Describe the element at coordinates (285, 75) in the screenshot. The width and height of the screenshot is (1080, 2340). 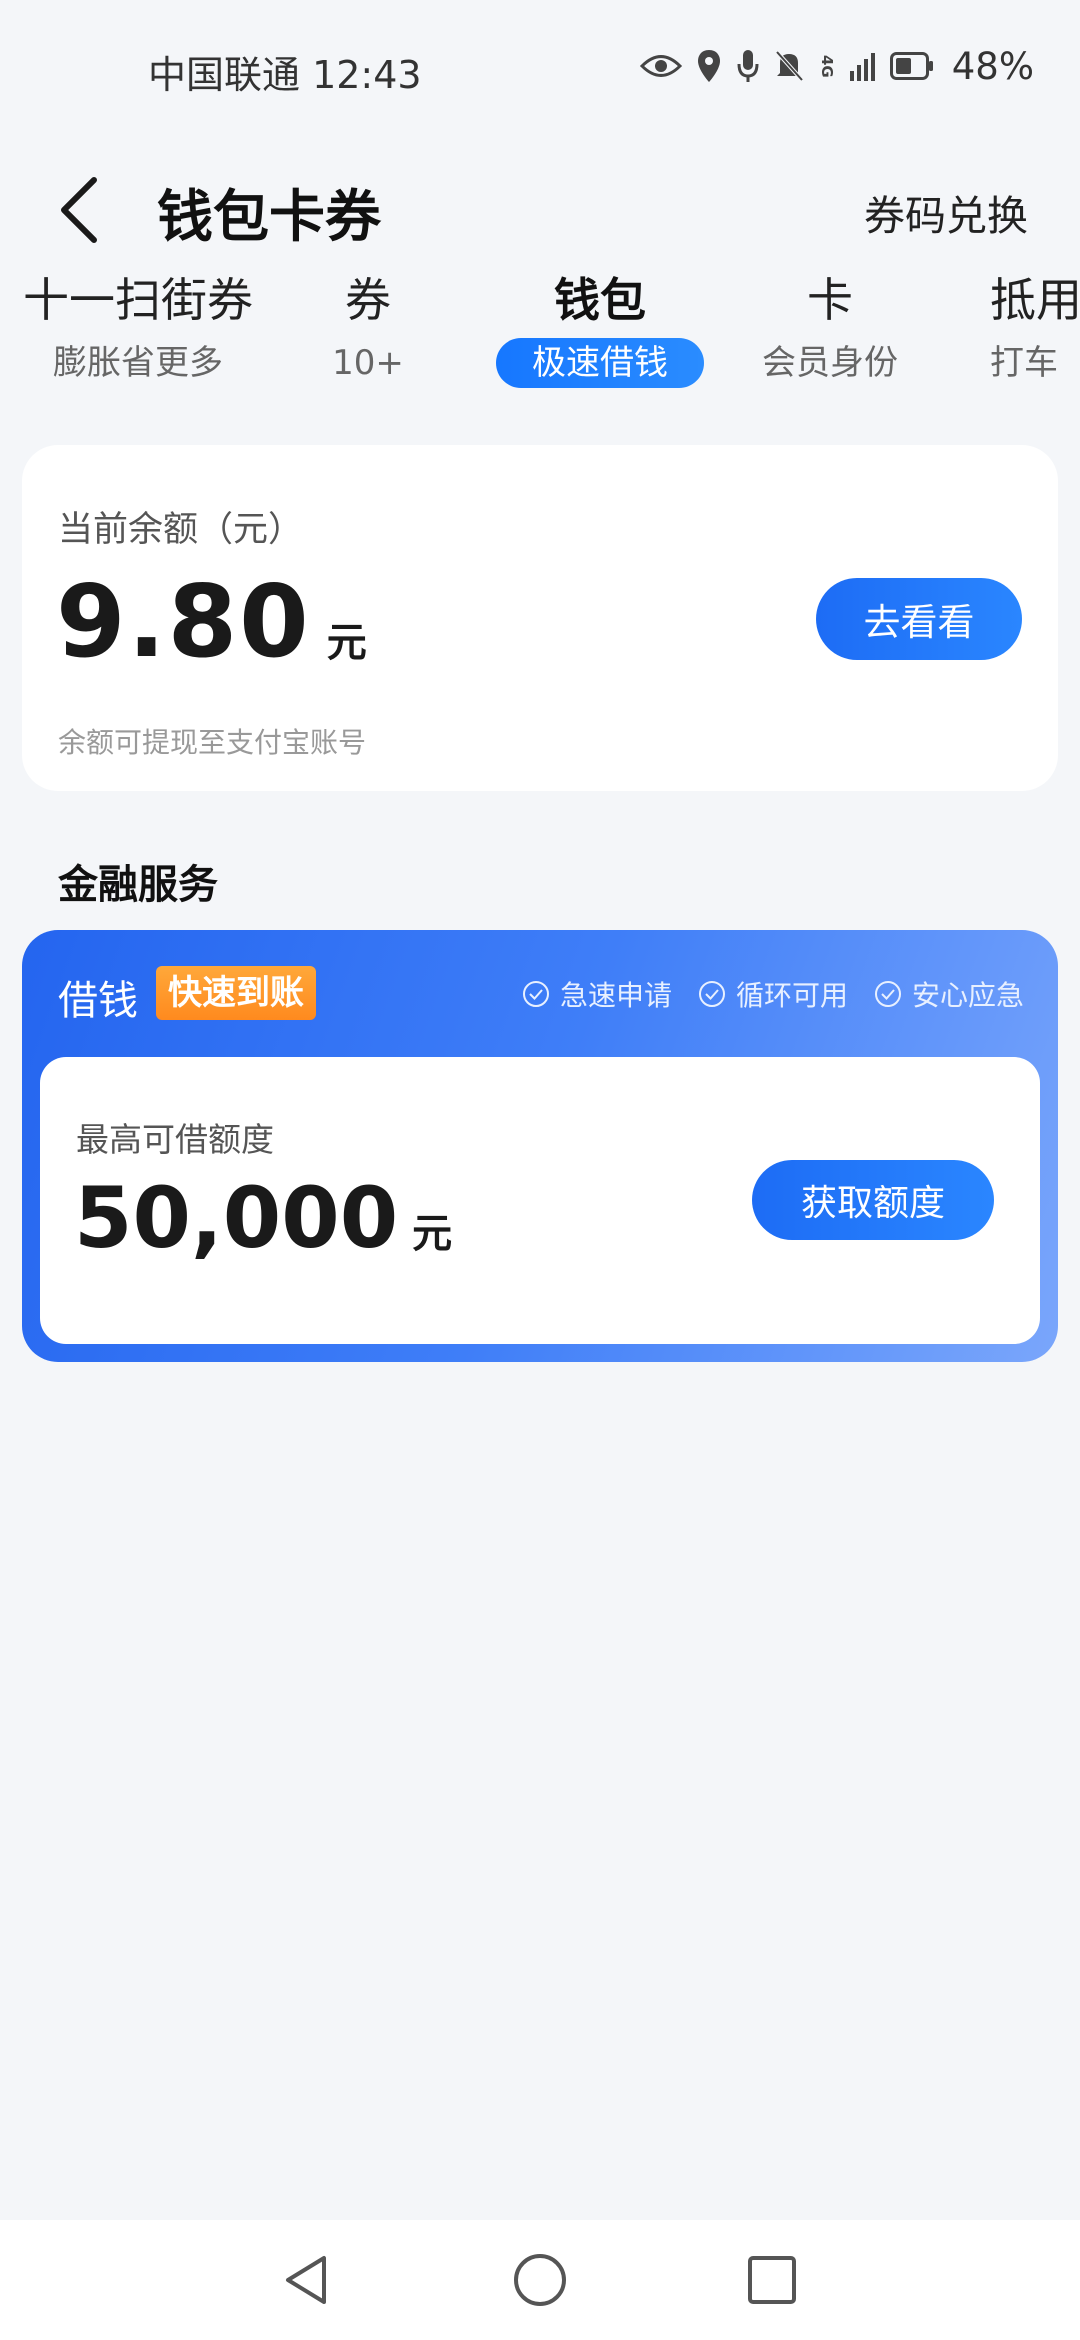
I see `carrier-time: 中国联通 12:43` at that location.